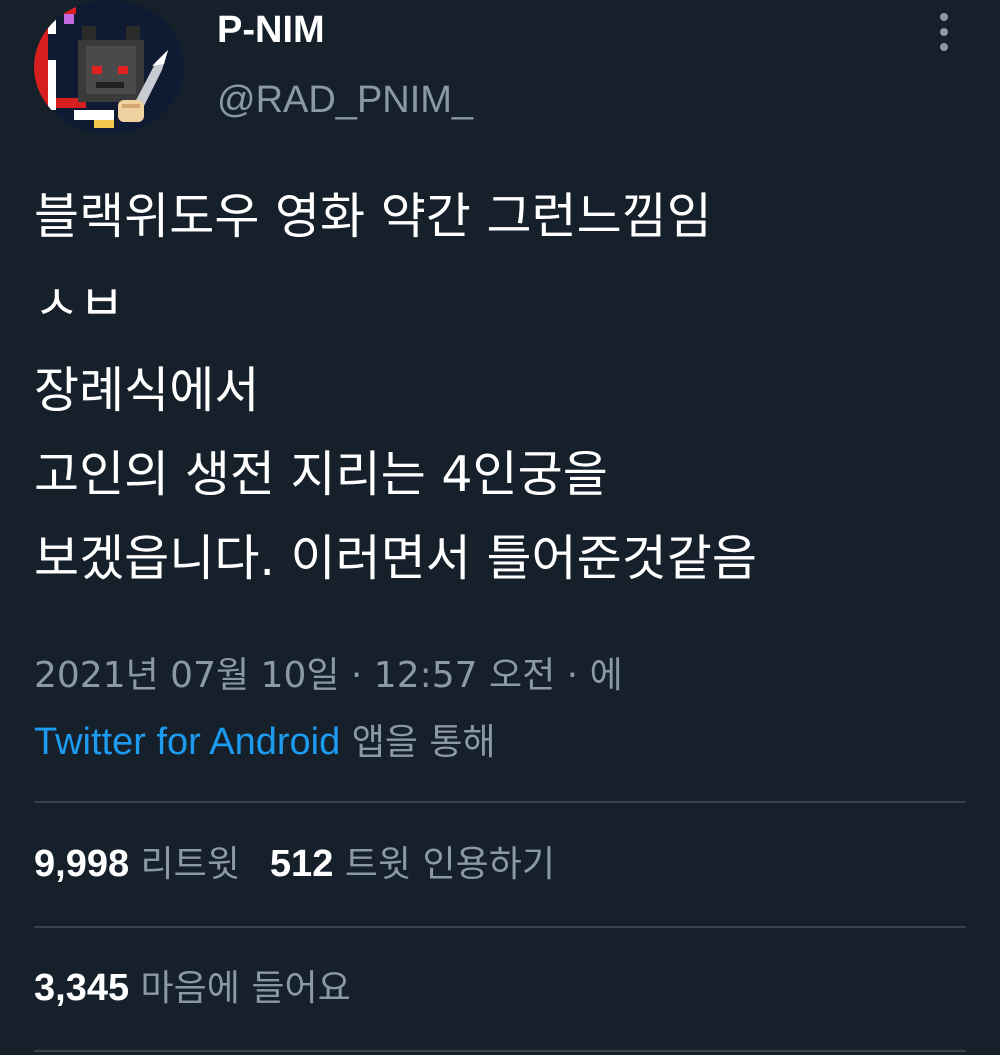  Describe the element at coordinates (82, 864) in the screenshot. I see `retweets-count: 9,998` at that location.